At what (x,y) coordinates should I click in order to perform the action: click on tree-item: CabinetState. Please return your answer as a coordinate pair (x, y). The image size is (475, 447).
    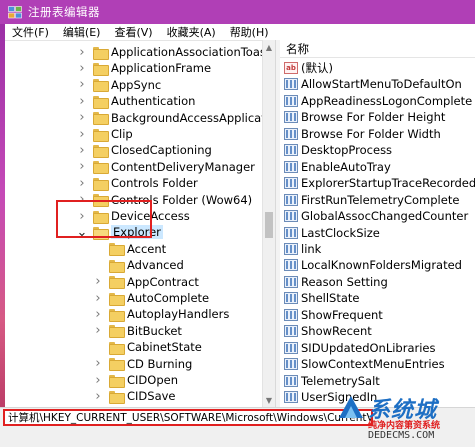
    Looking at the image, I should click on (147, 347).